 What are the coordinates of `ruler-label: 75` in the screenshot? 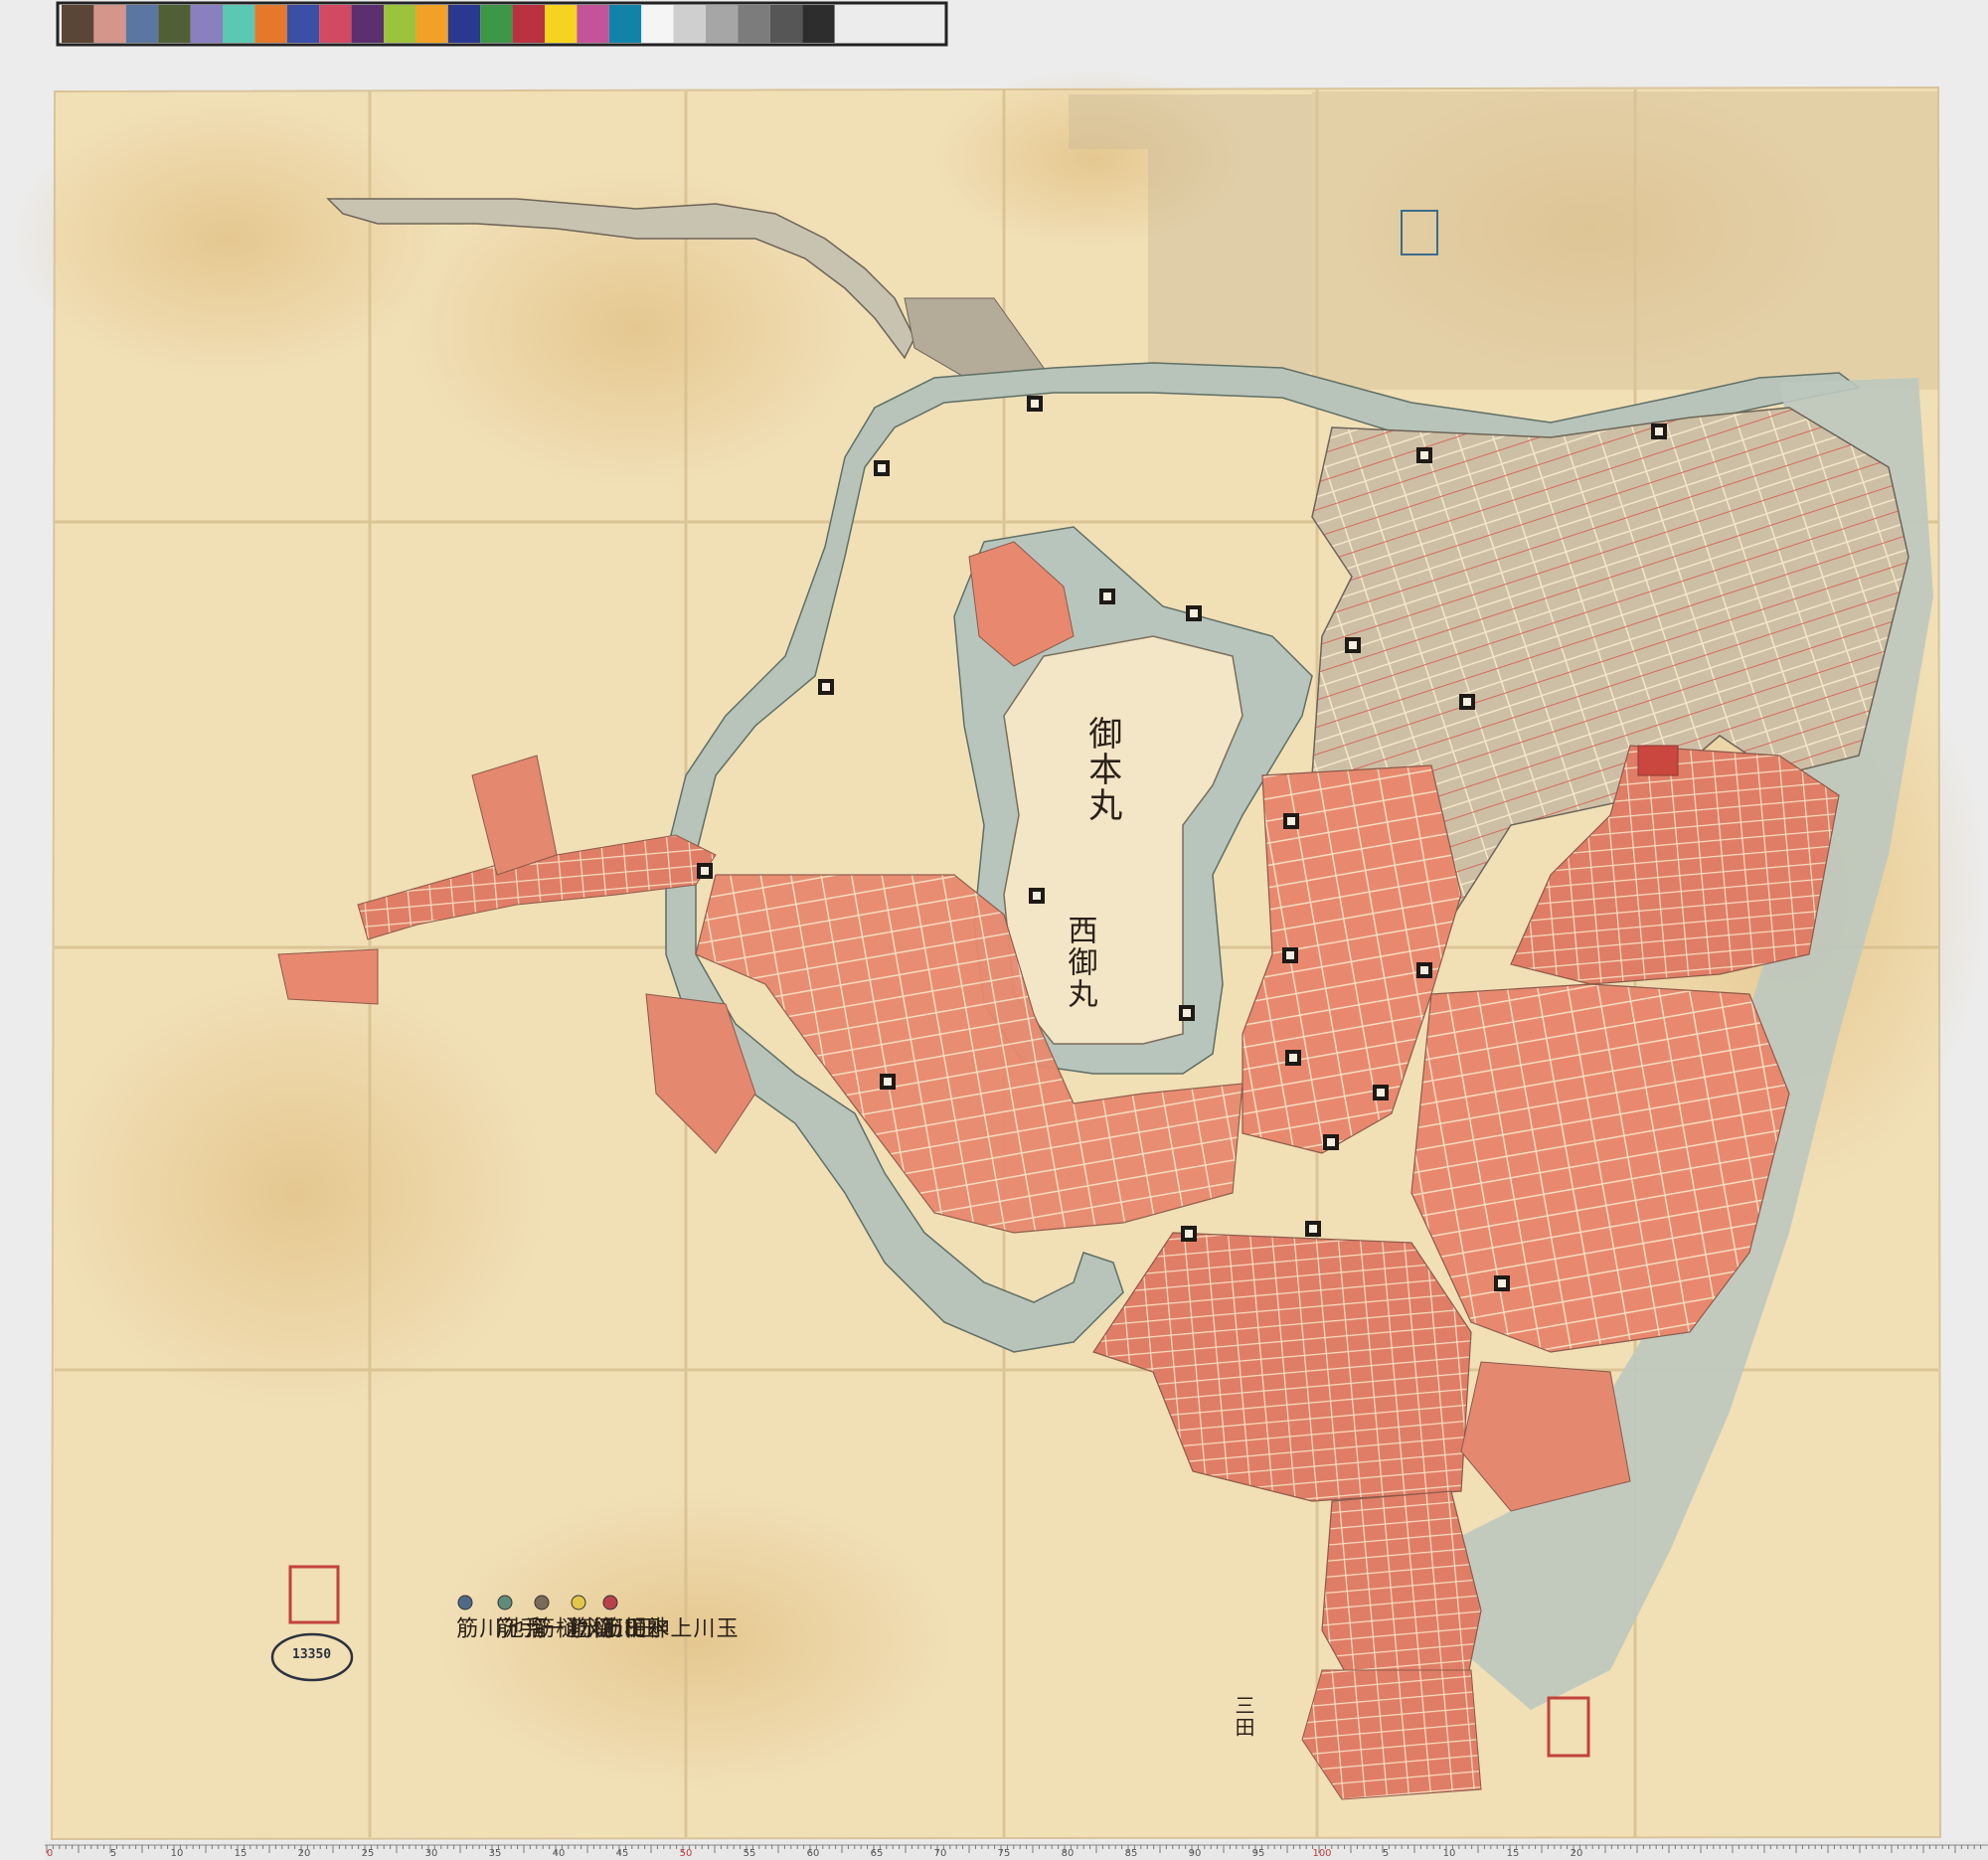 It's located at (1004, 1853).